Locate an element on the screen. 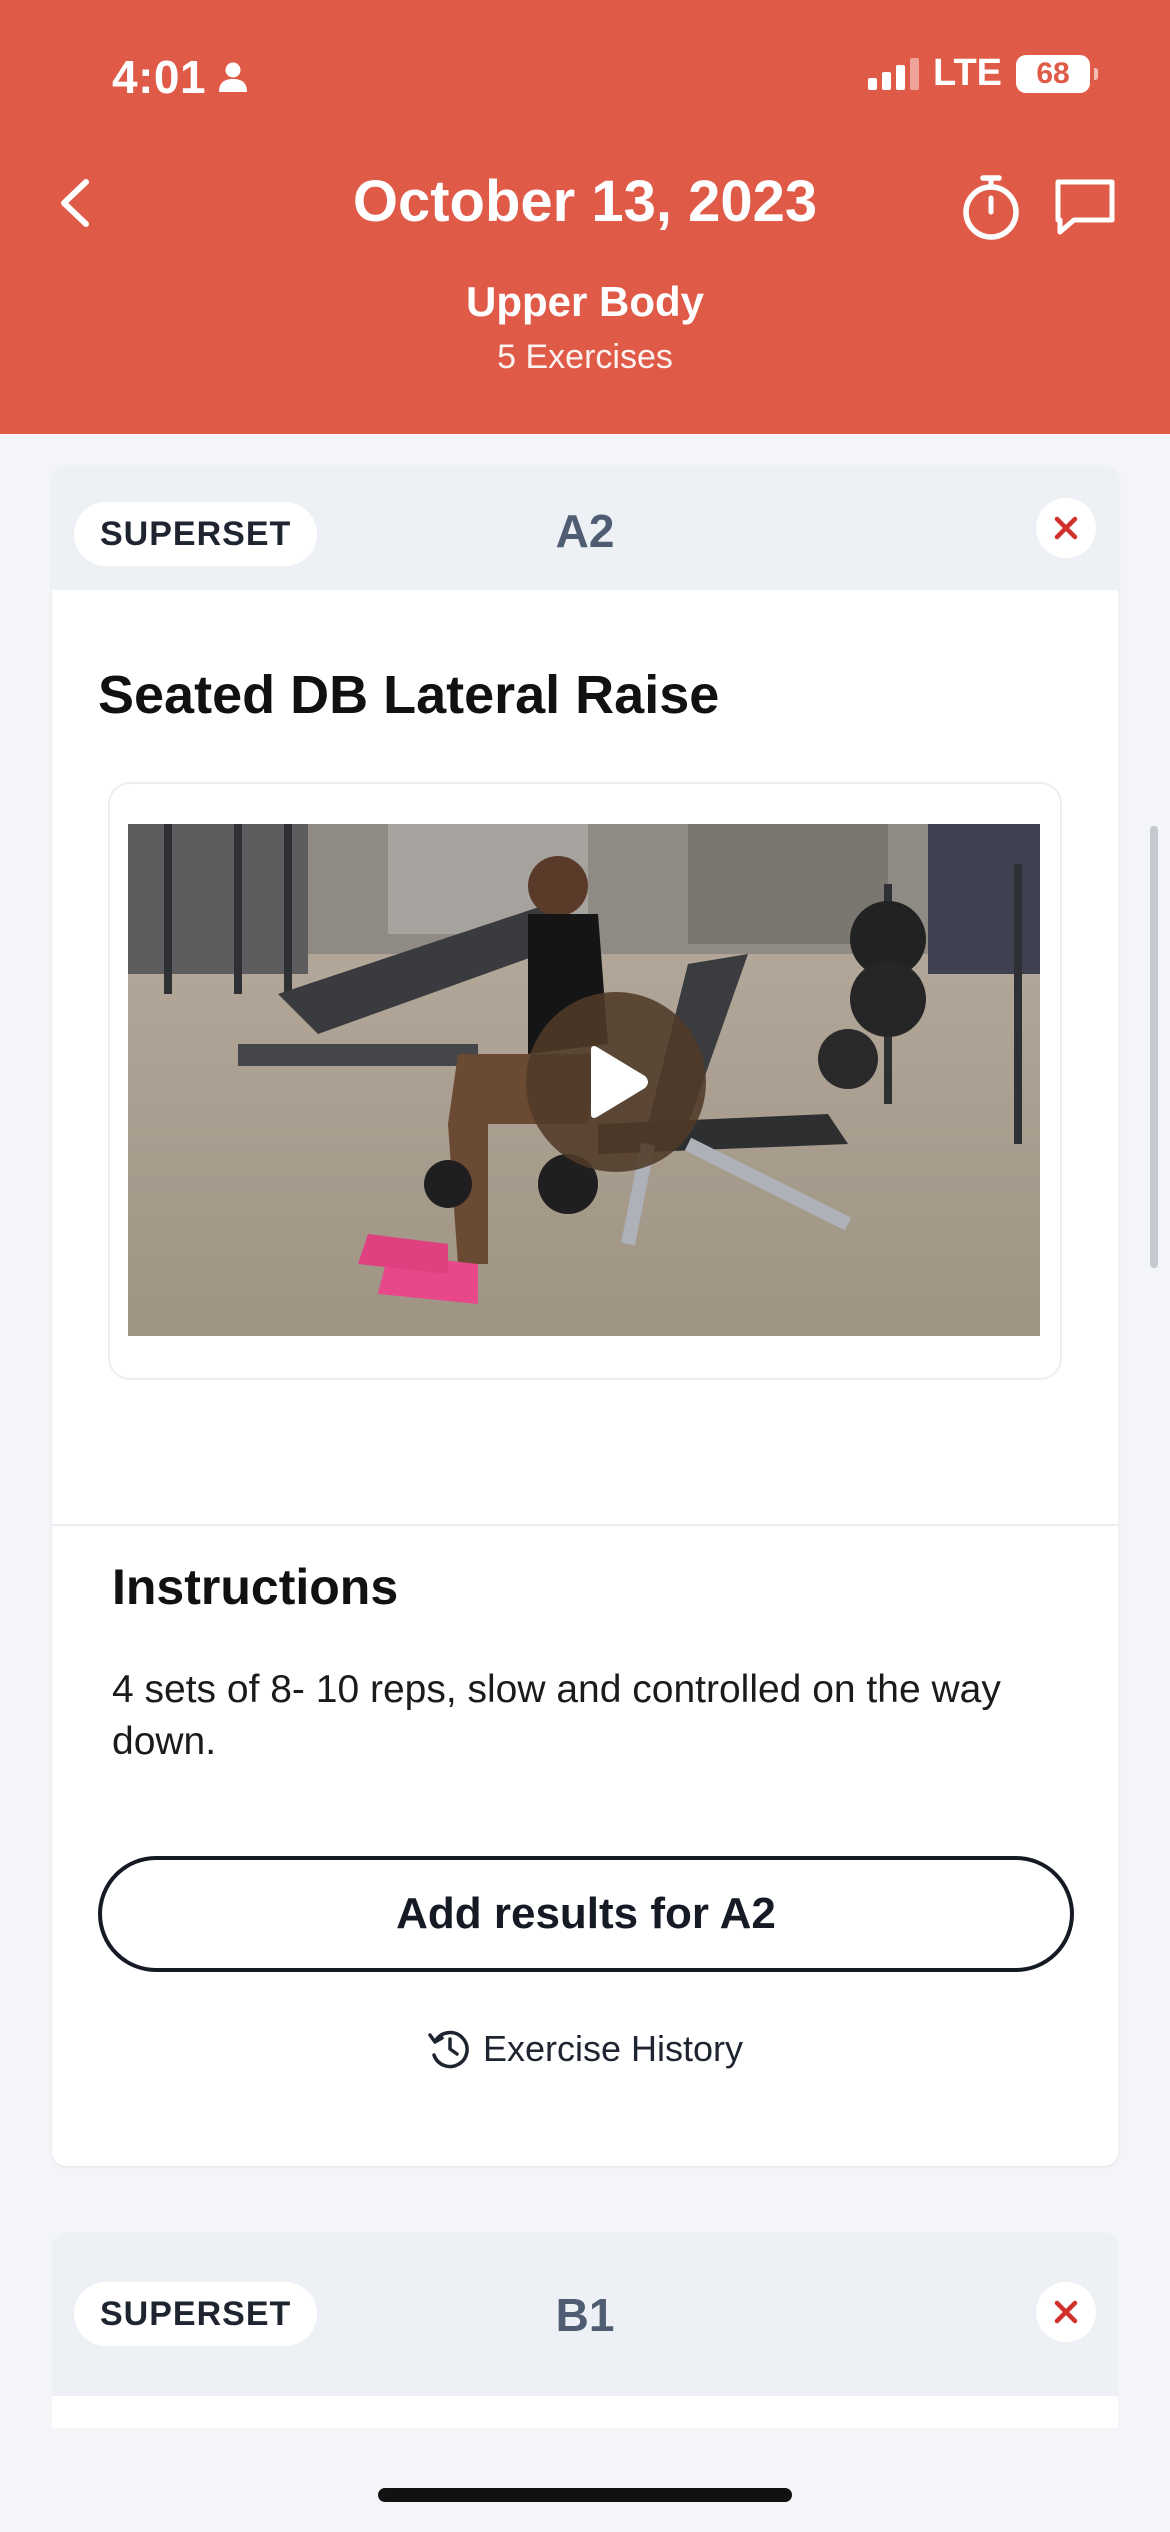 The height and width of the screenshot is (2532, 1170). group-label: A2 is located at coordinates (585, 531).